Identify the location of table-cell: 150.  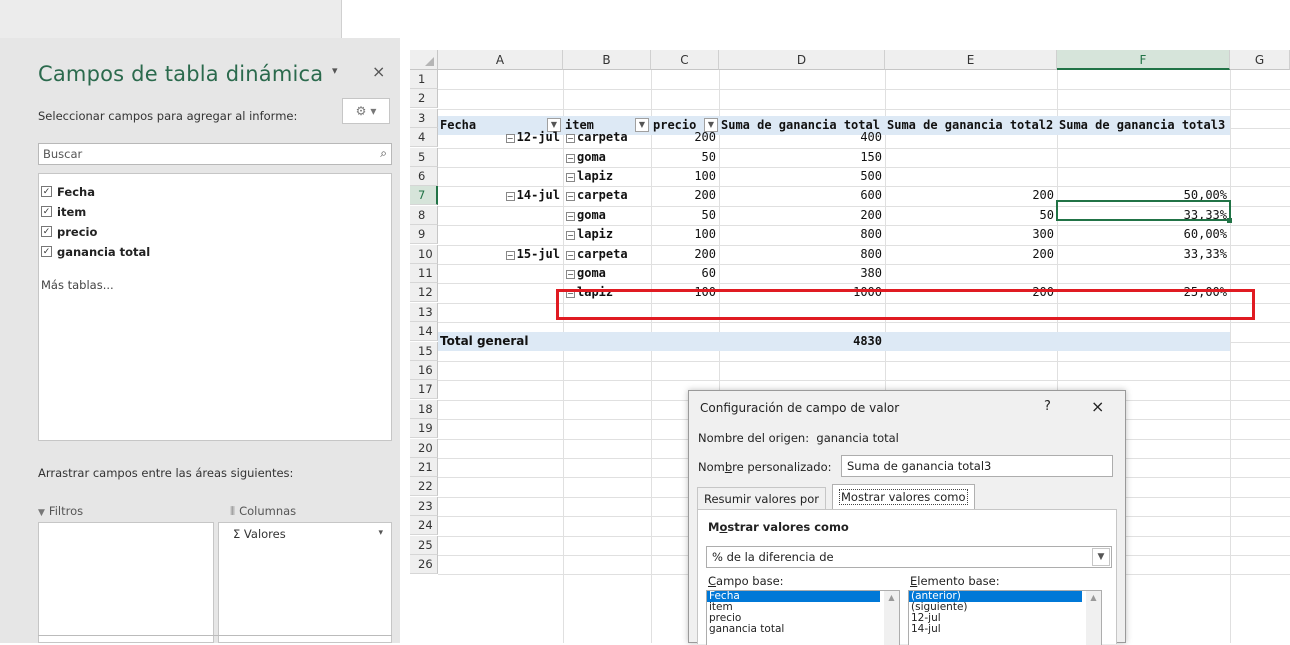
(802, 157).